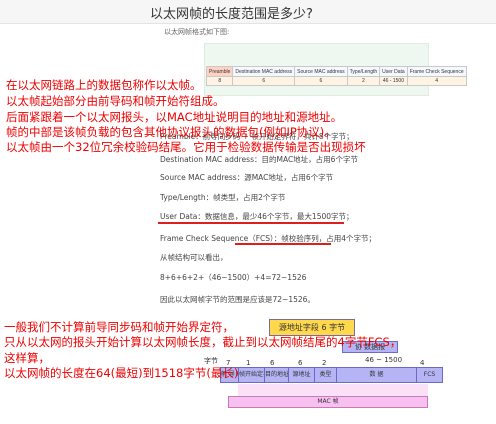 This screenshot has width=496, height=424. I want to click on desc-dest-mac: Destination MAC address：目的MAC地址，占用6个字节, so click(259, 159).